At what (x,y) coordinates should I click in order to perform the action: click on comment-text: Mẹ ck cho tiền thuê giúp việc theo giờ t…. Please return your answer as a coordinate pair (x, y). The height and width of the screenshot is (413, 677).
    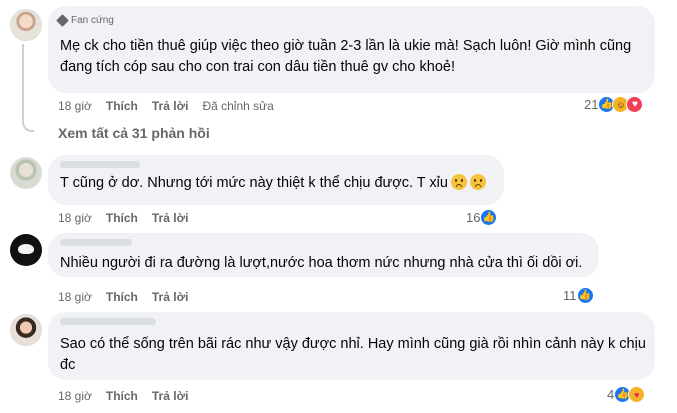
    Looking at the image, I should click on (346, 56).